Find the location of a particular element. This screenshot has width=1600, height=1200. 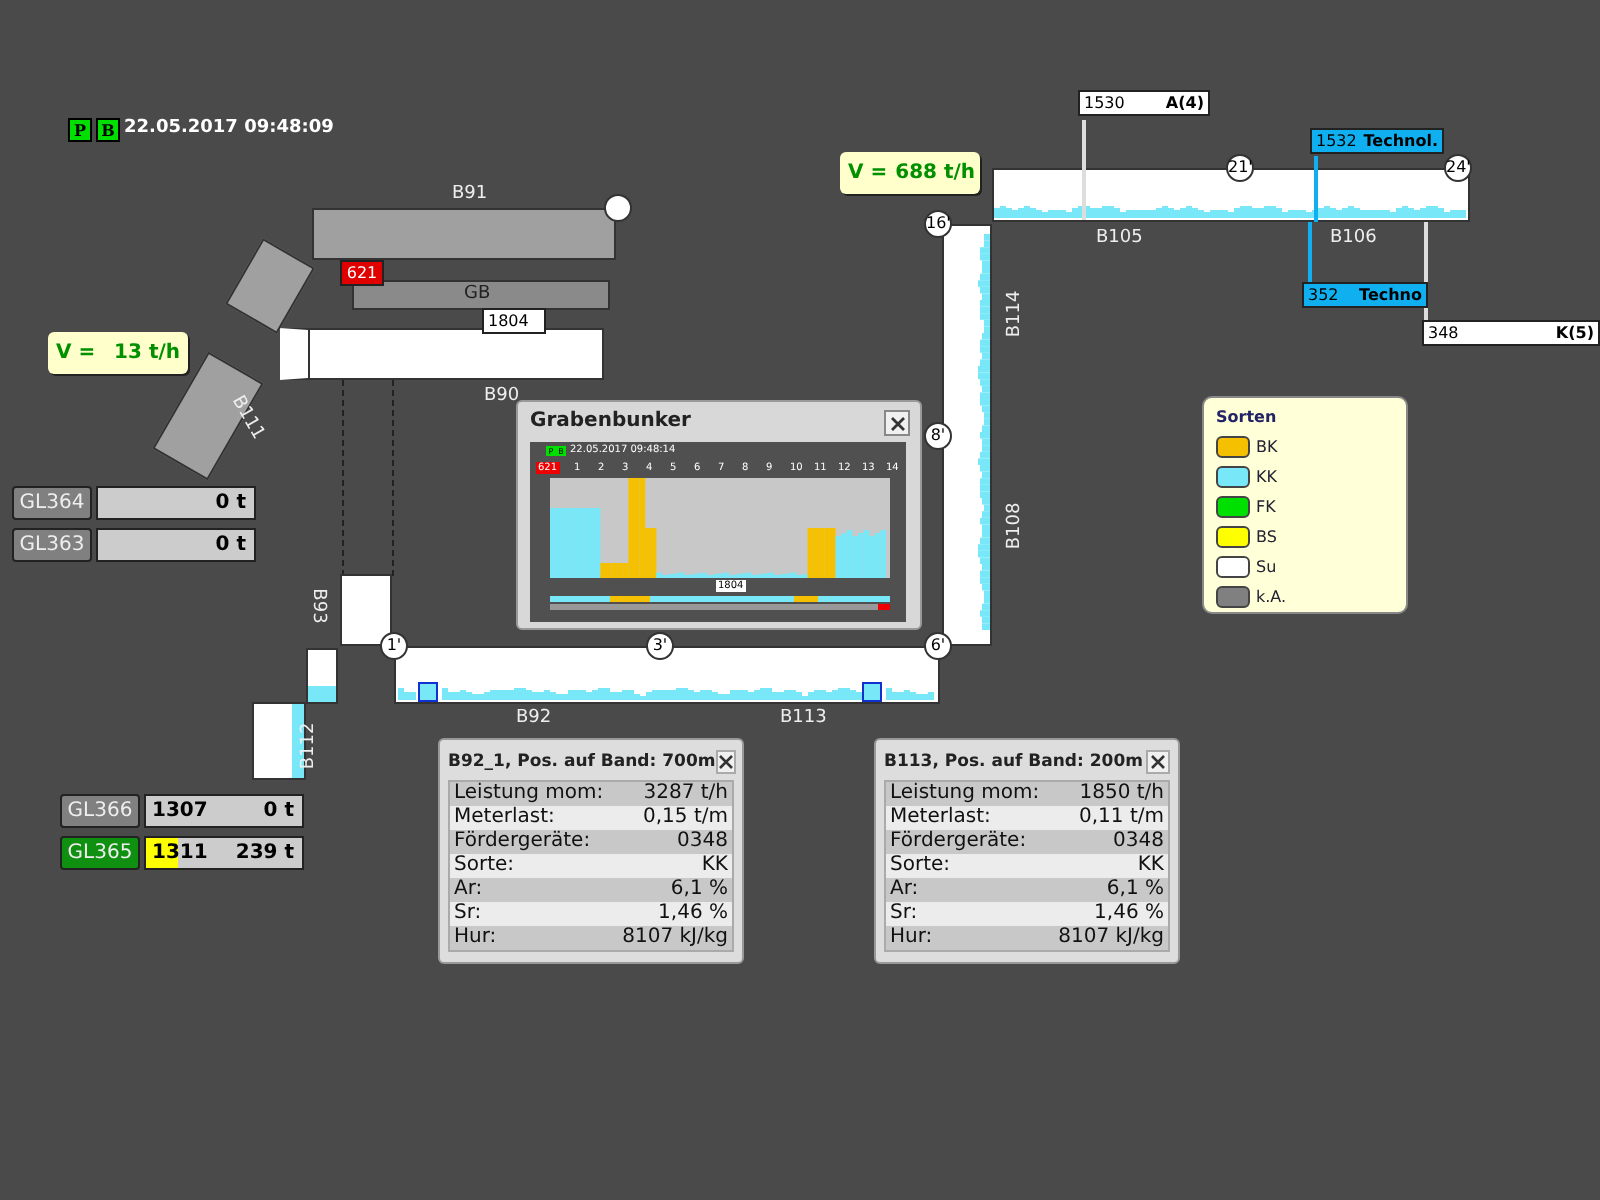

status-badge: P is located at coordinates (80, 130).